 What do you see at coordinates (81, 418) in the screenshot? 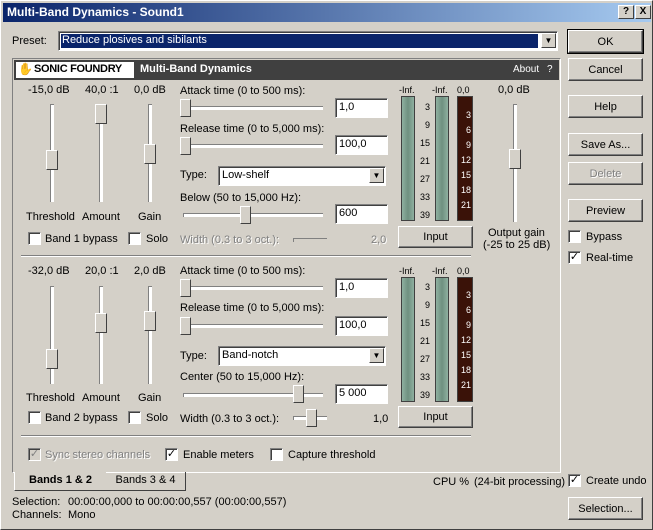
I see `band2-bypass-label: Band 2 bypass` at bounding box center [81, 418].